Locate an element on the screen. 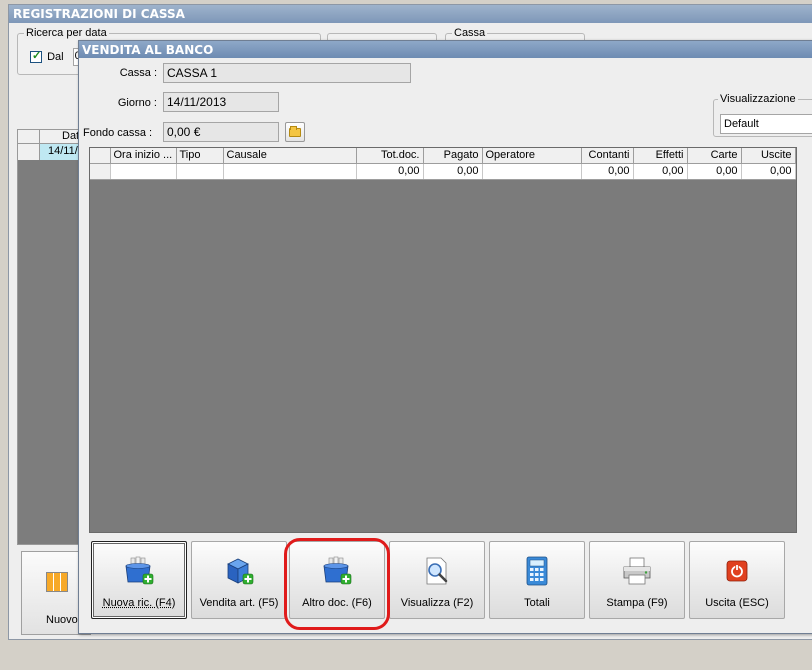  totali-label: Totali is located at coordinates (537, 603).